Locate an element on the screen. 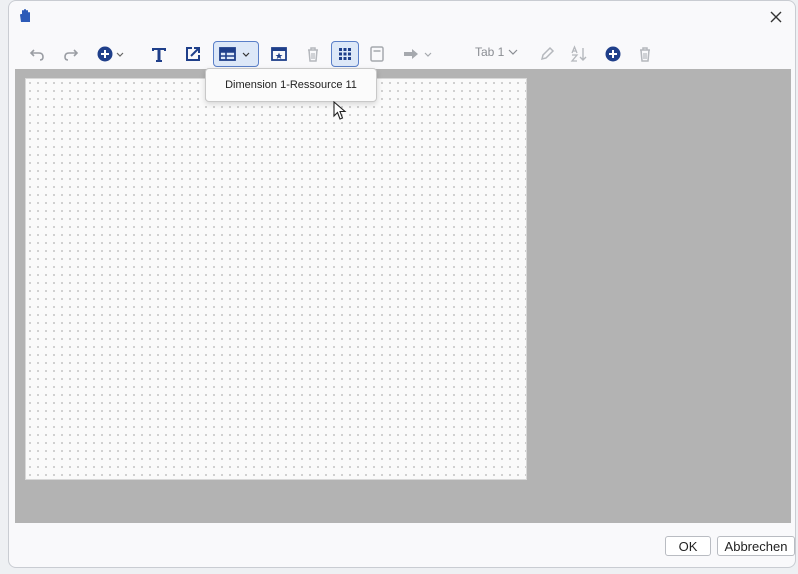 The height and width of the screenshot is (574, 798). close-icon is located at coordinates (776, 17).